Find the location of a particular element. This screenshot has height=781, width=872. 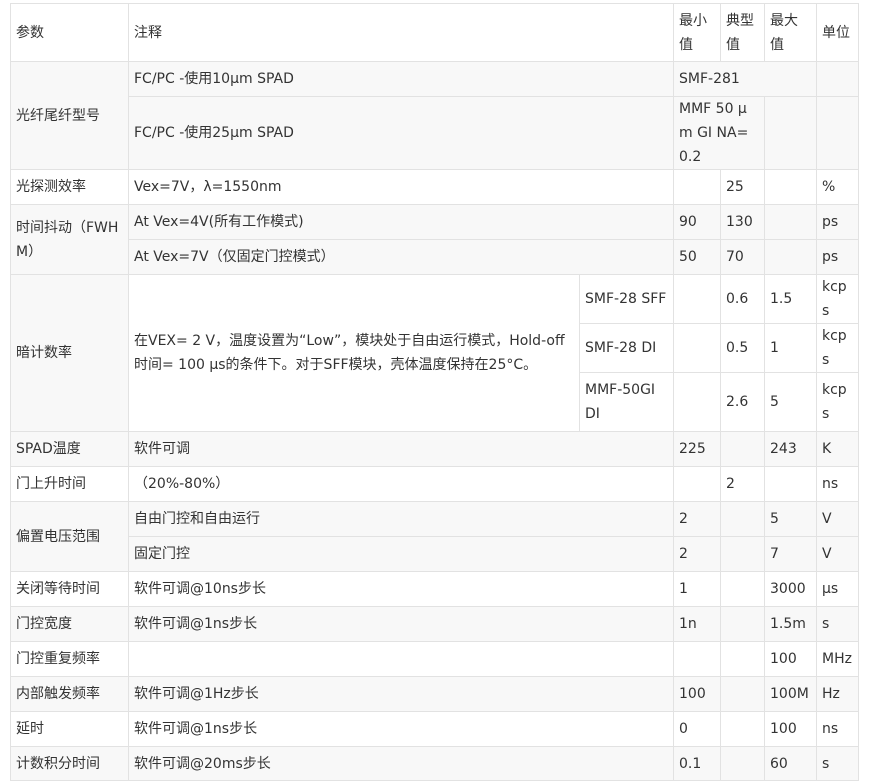

max-integration: 60 is located at coordinates (790, 763).